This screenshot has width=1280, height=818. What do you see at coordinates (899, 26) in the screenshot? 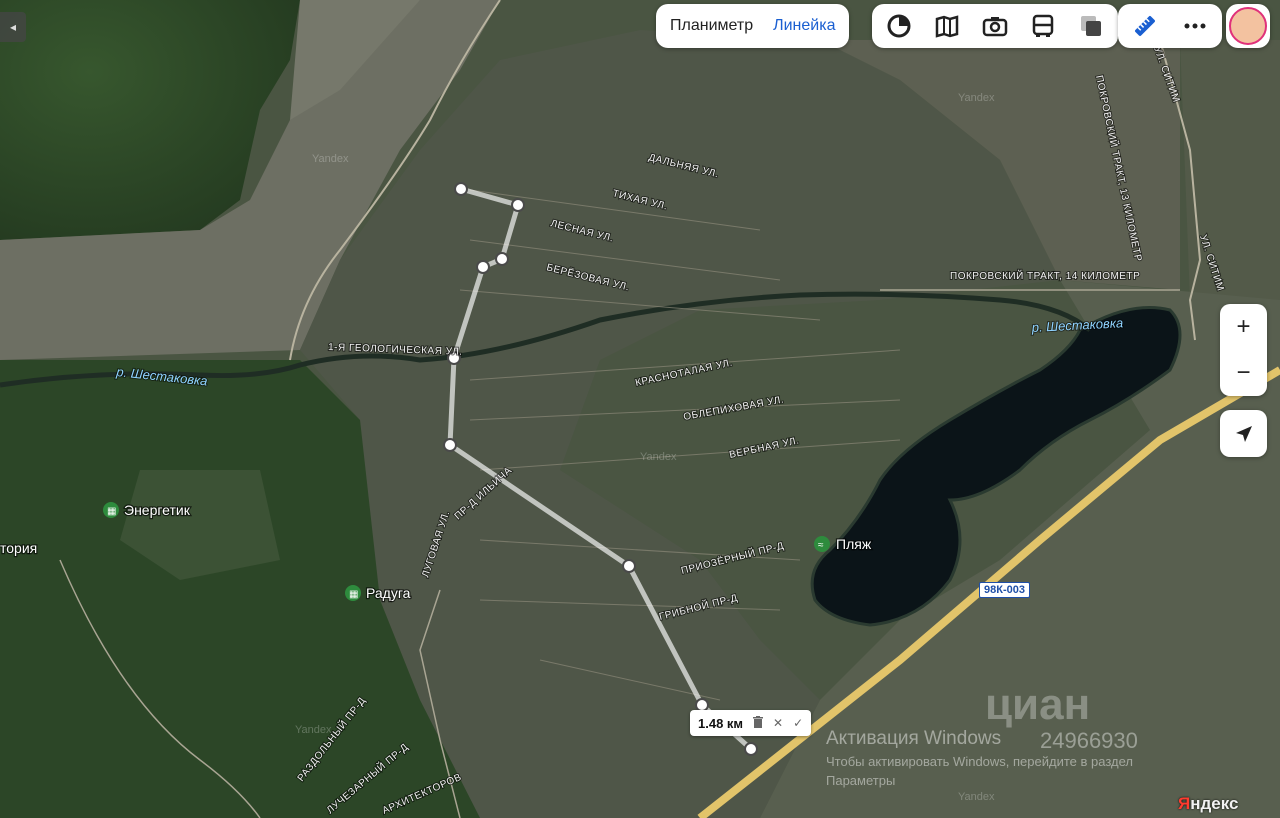
I see `circle-icon` at bounding box center [899, 26].